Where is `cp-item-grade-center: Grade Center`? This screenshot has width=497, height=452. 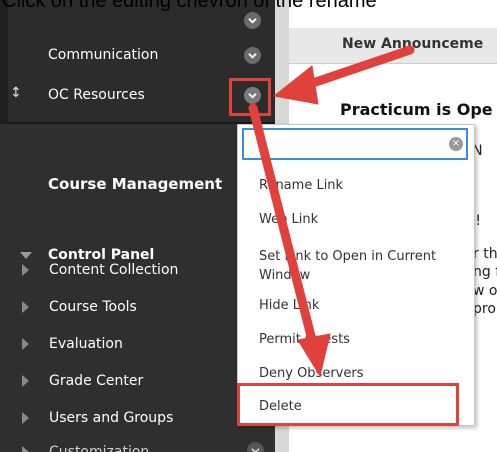 cp-item-grade-center: Grade Center is located at coordinates (81, 381).